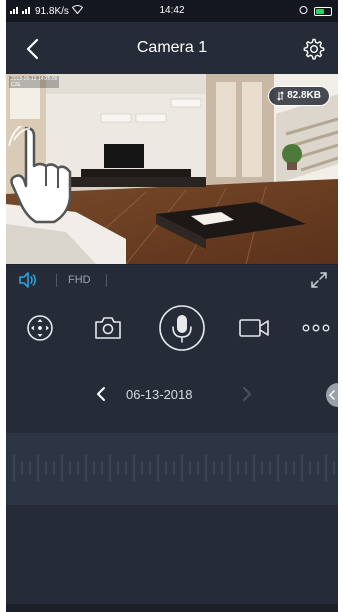  I want to click on more-button, so click(316, 328).